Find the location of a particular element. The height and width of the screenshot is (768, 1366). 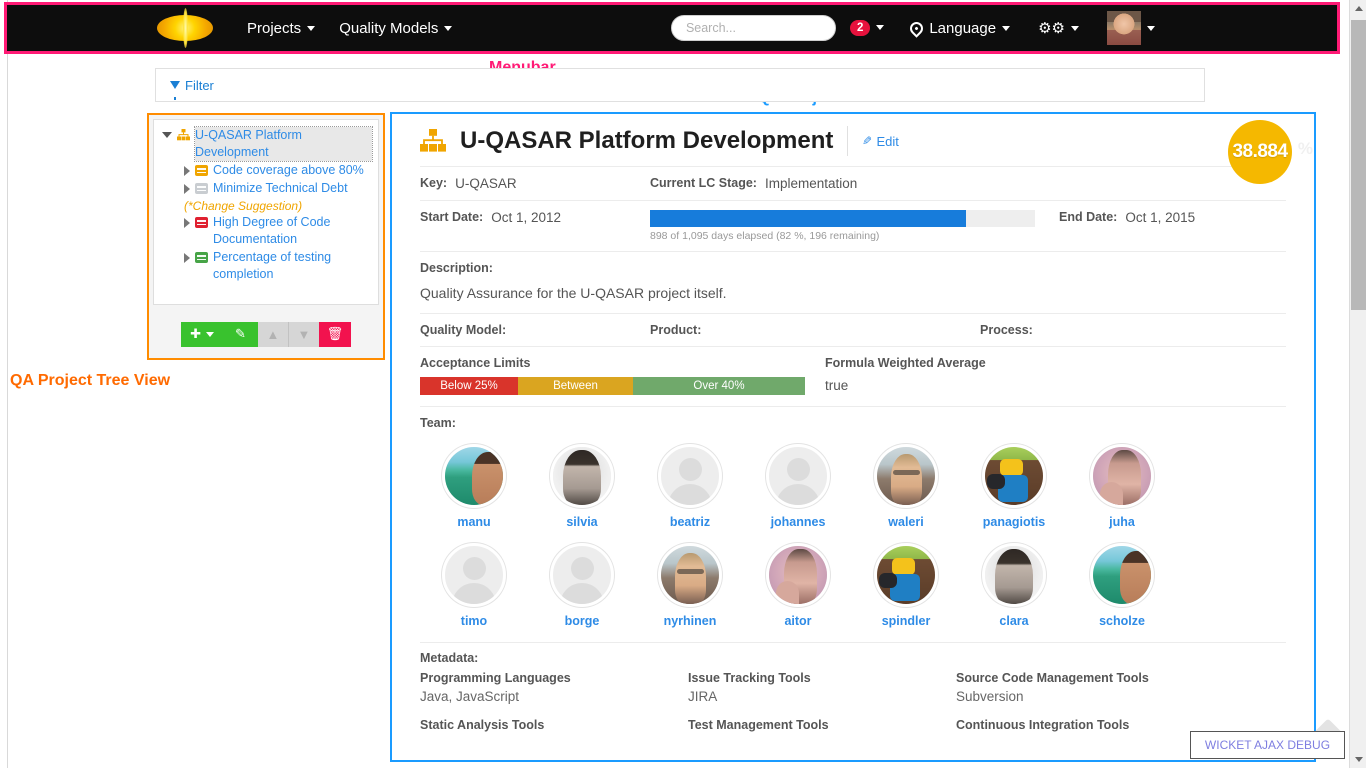

move-down-button: ▼ is located at coordinates (303, 334).